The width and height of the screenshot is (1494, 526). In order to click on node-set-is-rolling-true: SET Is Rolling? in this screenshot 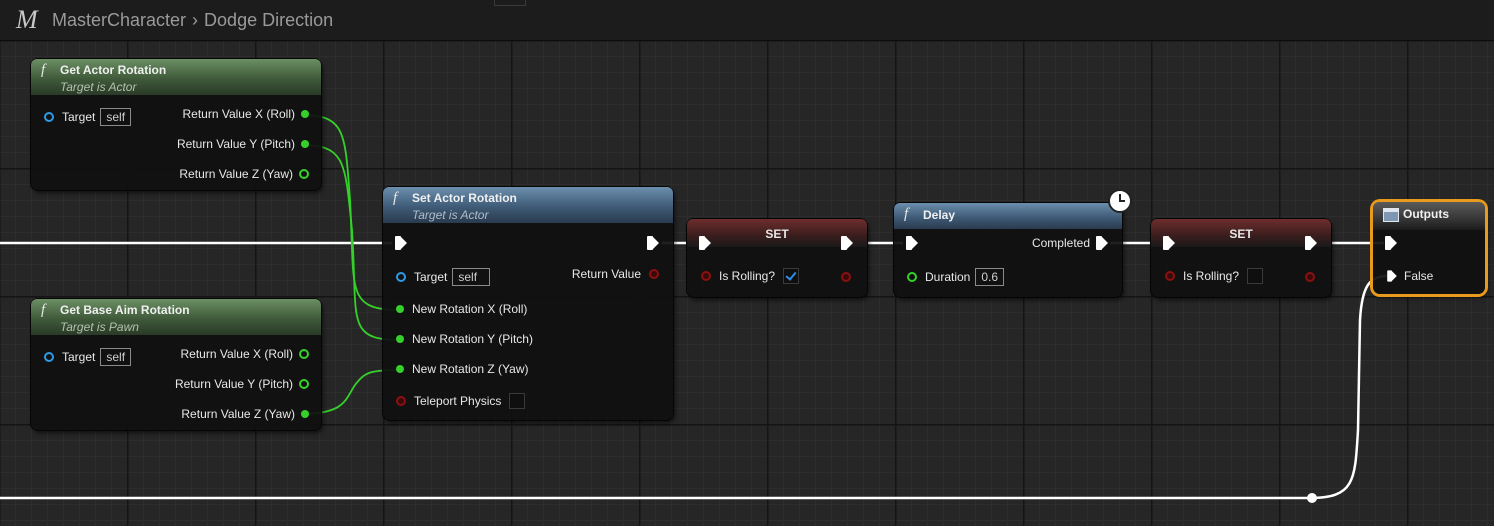, I will do `click(777, 258)`.